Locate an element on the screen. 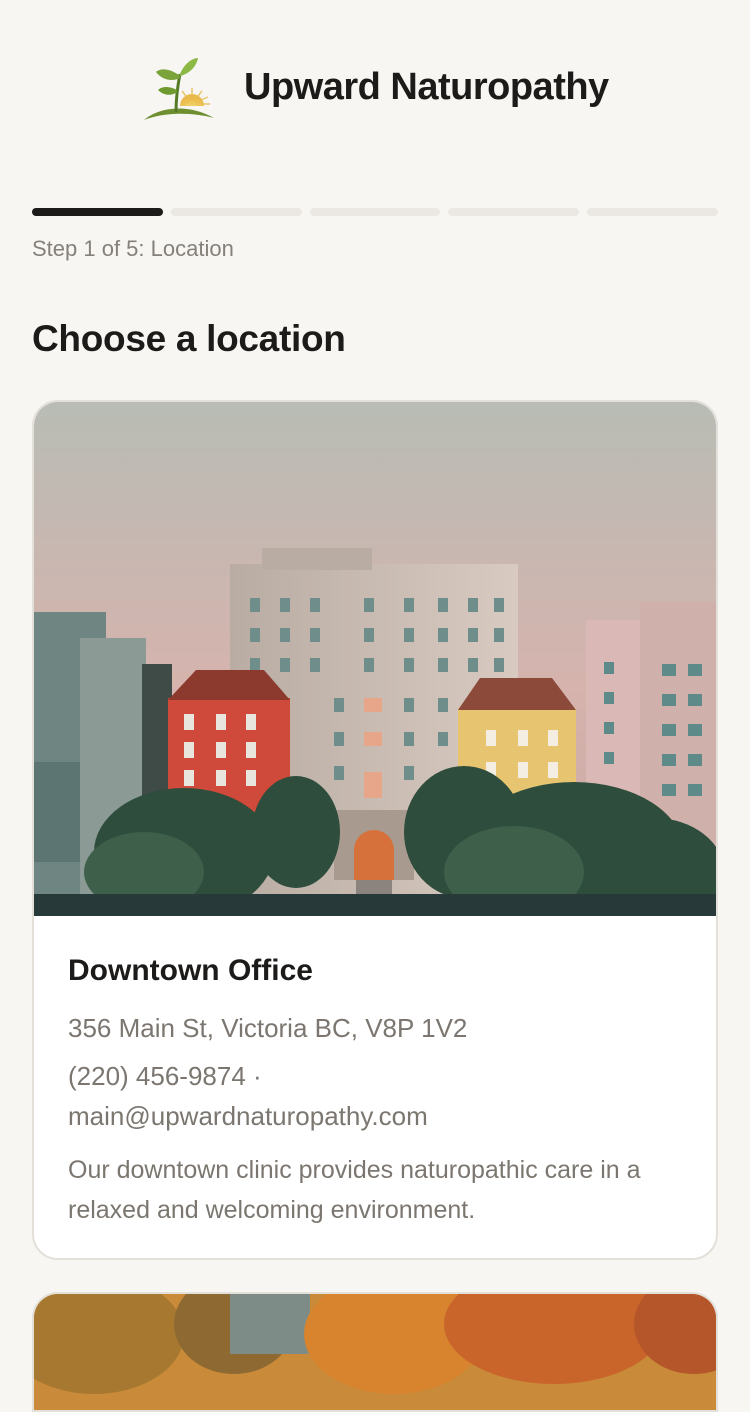 This screenshot has height=1412, width=750. app-header: Upward Naturopathy is located at coordinates (375, 90).